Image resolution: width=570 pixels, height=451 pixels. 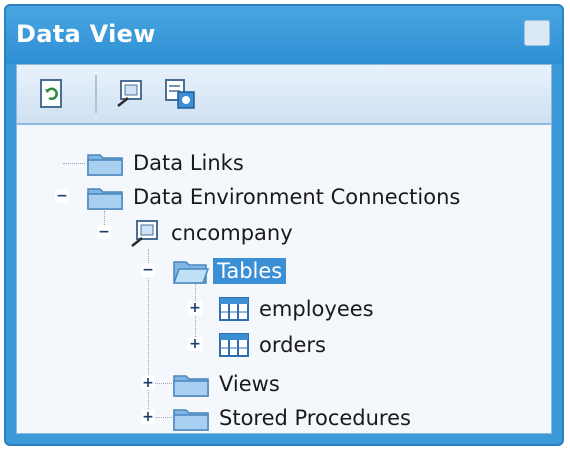 I want to click on tree-item-label: Views, so click(x=249, y=384).